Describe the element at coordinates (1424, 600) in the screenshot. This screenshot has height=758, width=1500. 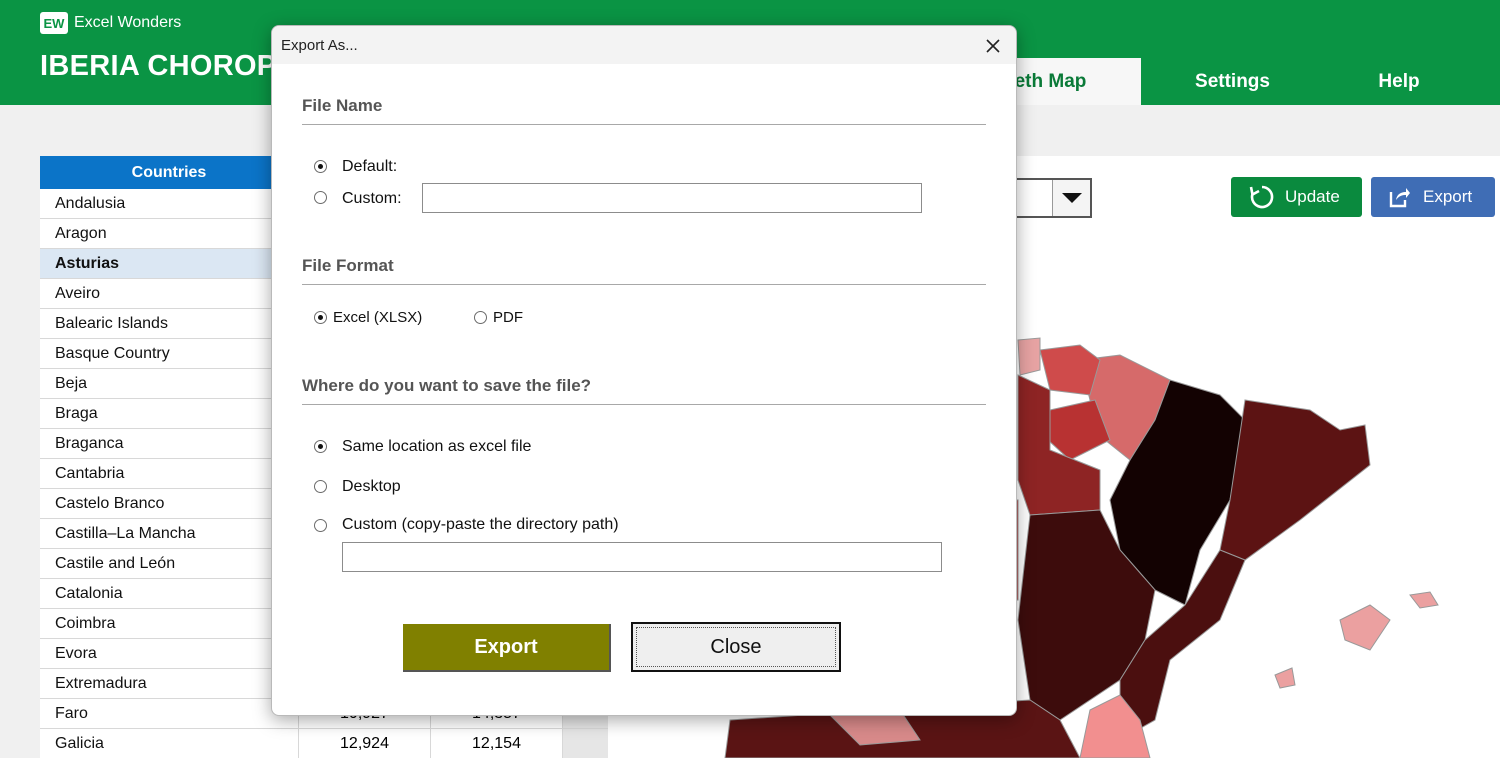
I see `map-region-menorca` at that location.